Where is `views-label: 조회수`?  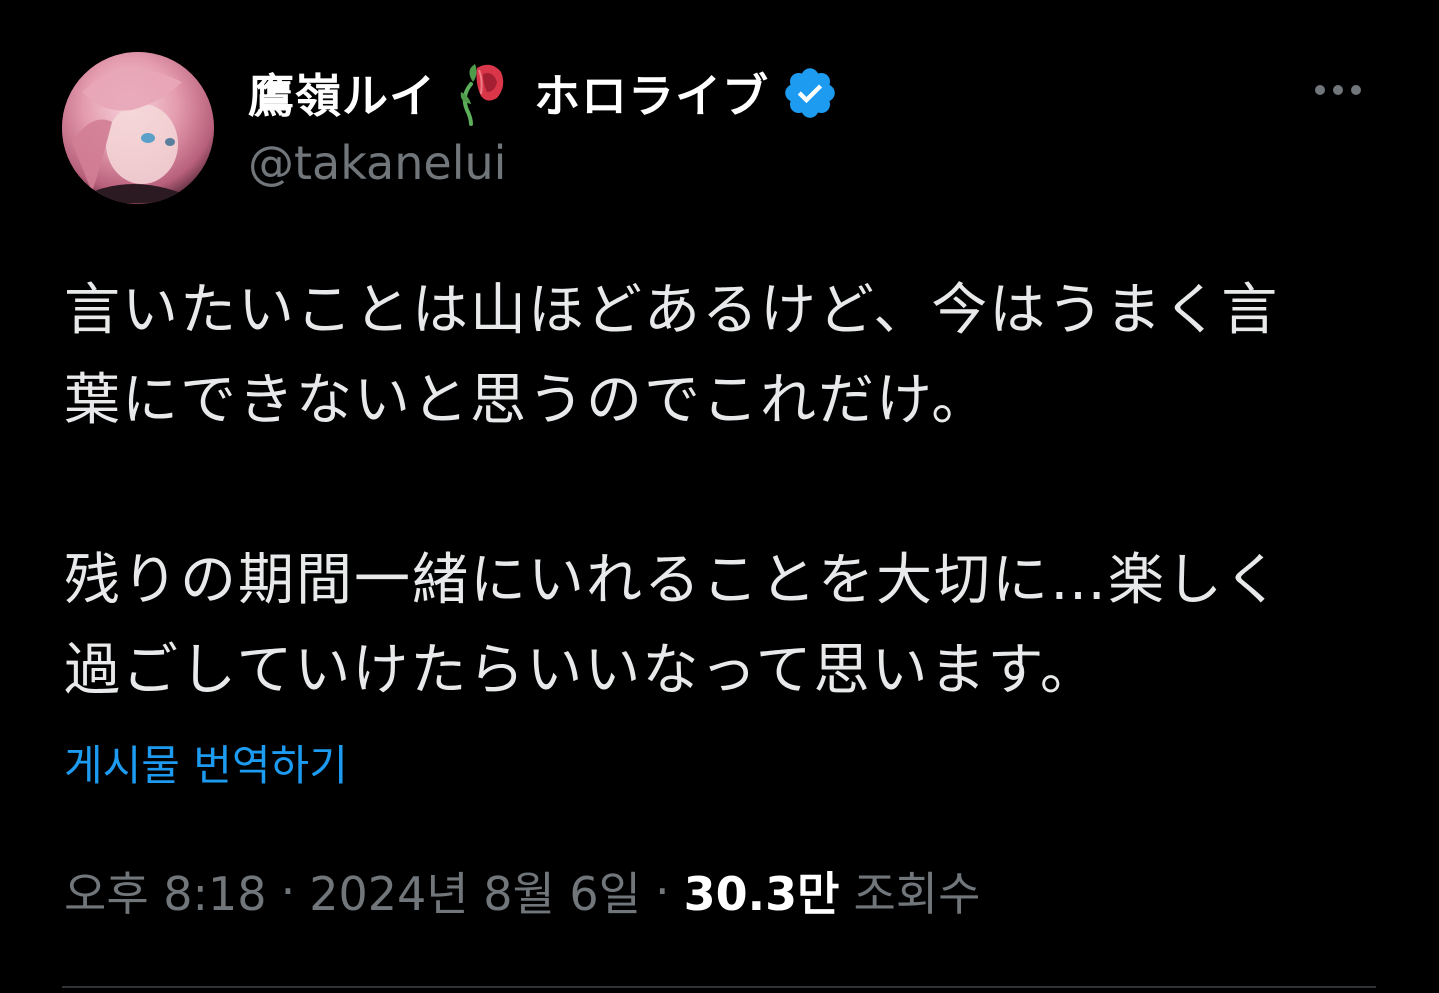 views-label: 조회수 is located at coordinates (917, 894).